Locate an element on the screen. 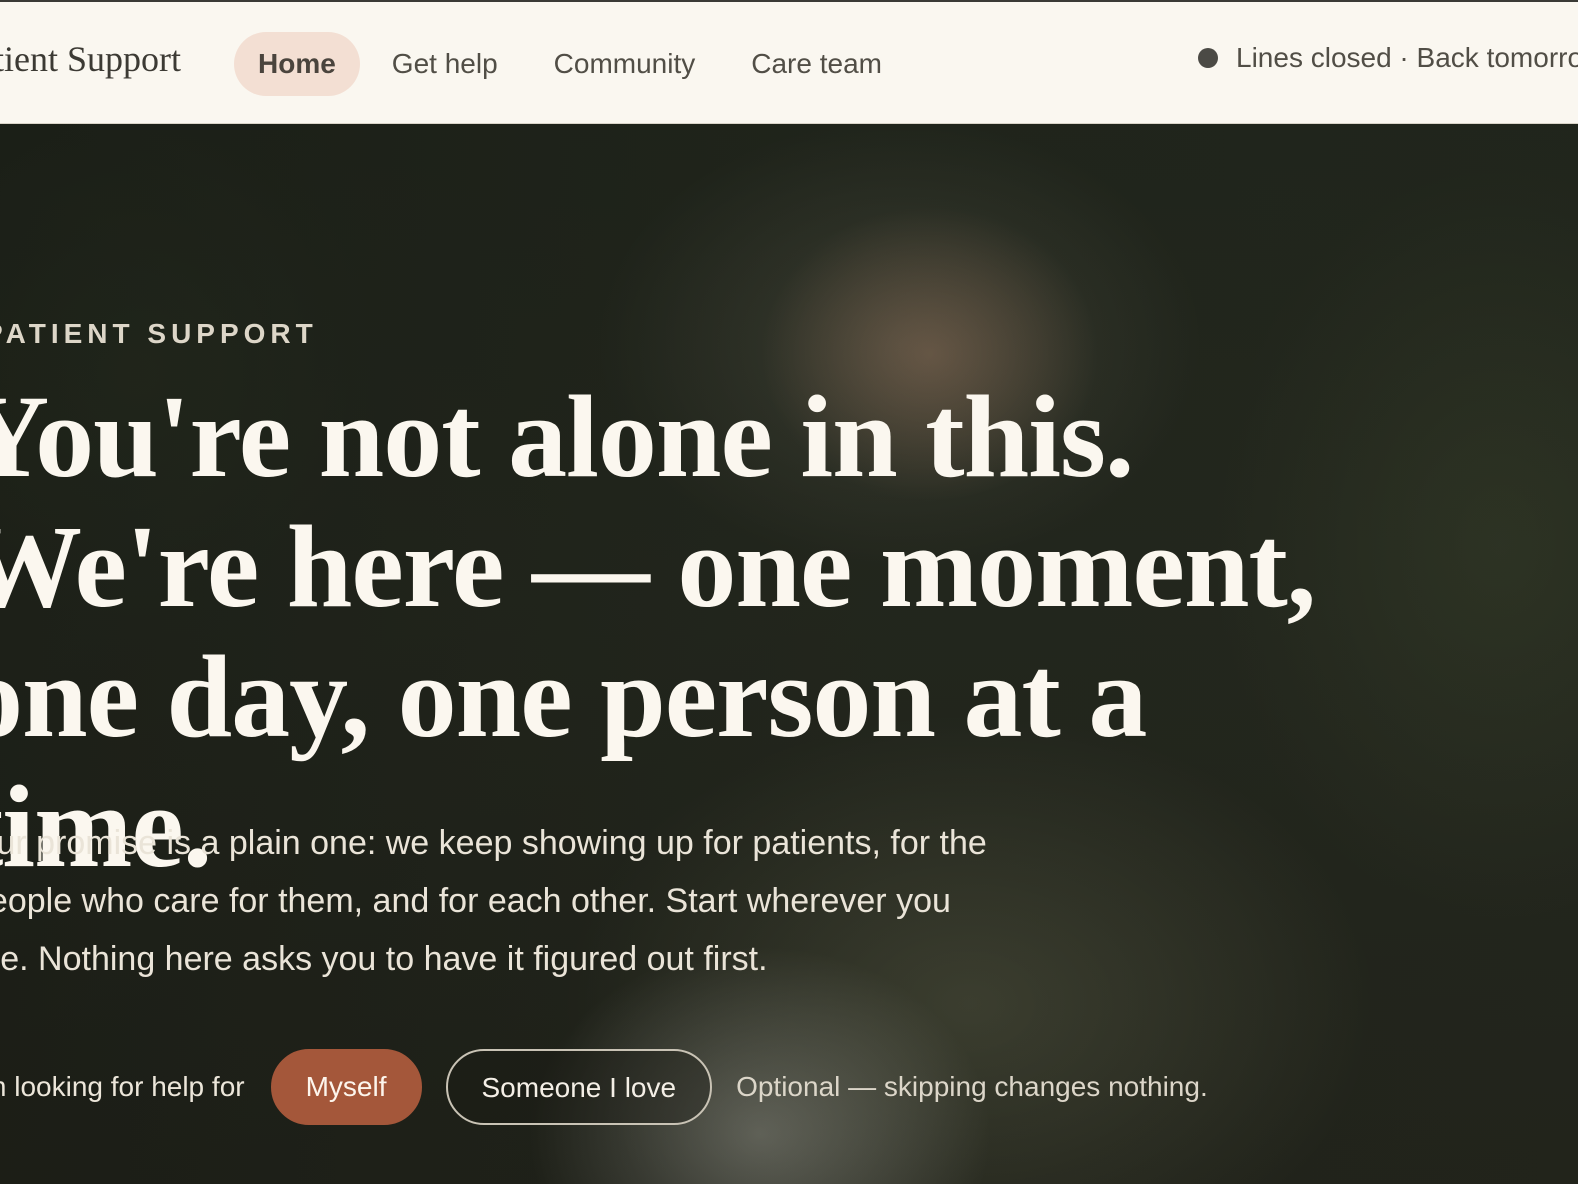  hero-eyebrow: PATIENT SUPPORT is located at coordinates (159, 333).